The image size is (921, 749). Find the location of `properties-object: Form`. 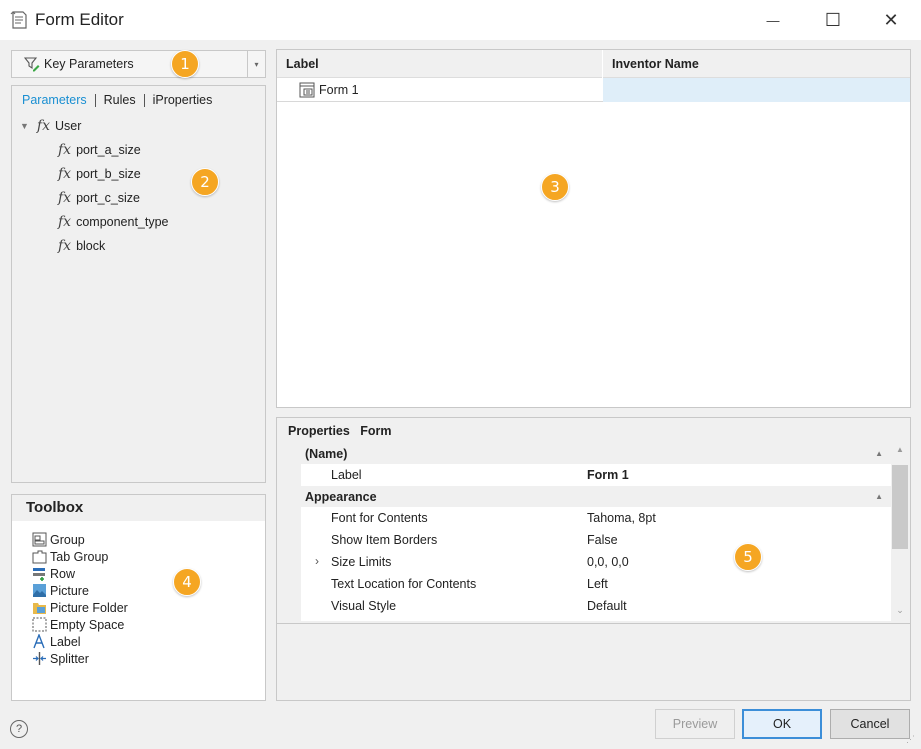

properties-object: Form is located at coordinates (376, 431).